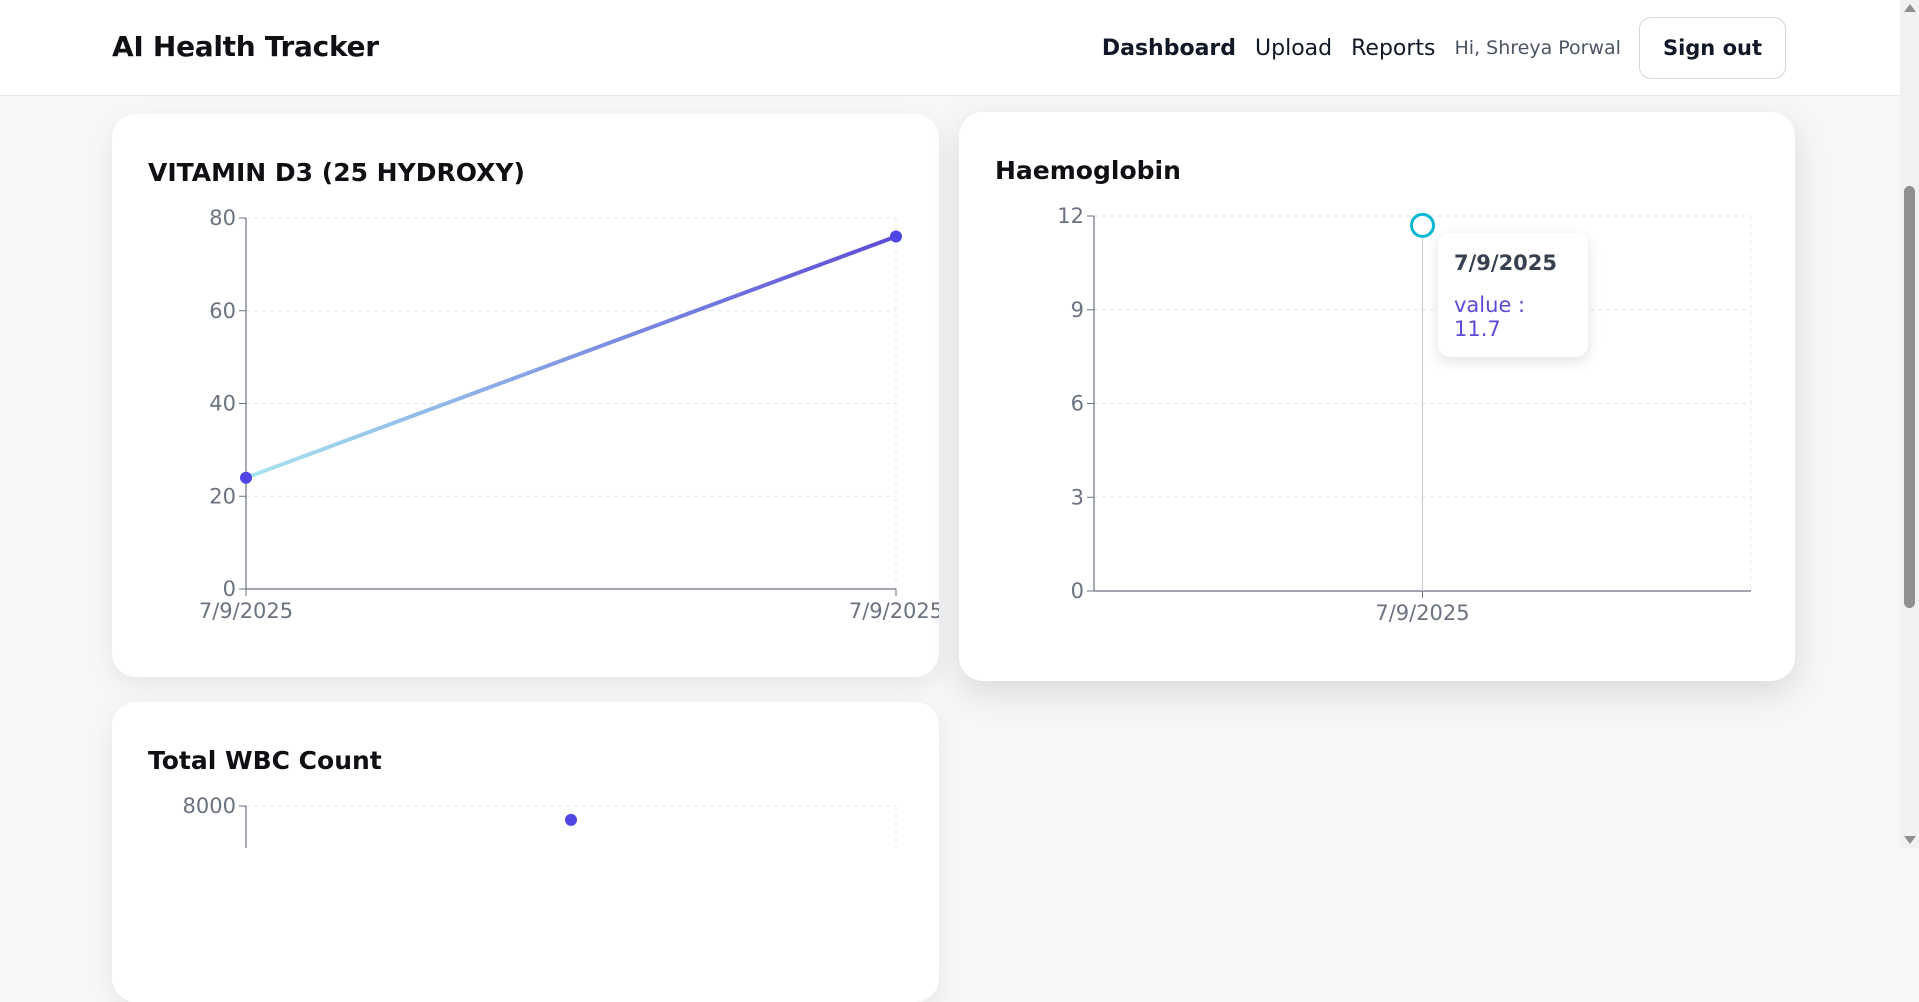 Image resolution: width=1919 pixels, height=1002 pixels. Describe the element at coordinates (1070, 216) in the screenshot. I see `y-tick-label: 12` at that location.